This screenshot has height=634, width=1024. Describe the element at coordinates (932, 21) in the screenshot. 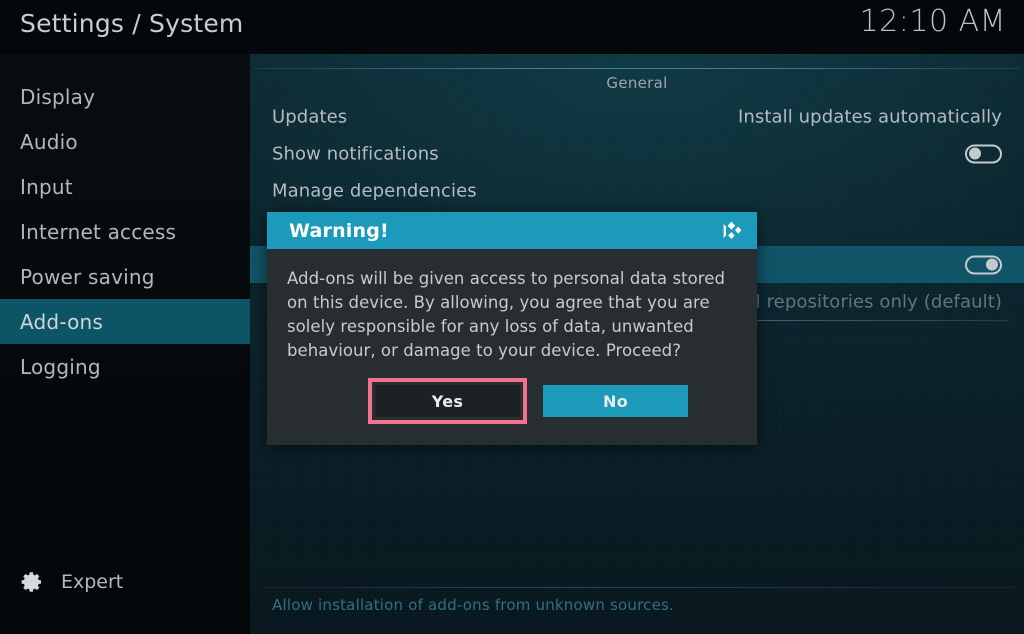

I see `clock: 12:10 AM` at that location.